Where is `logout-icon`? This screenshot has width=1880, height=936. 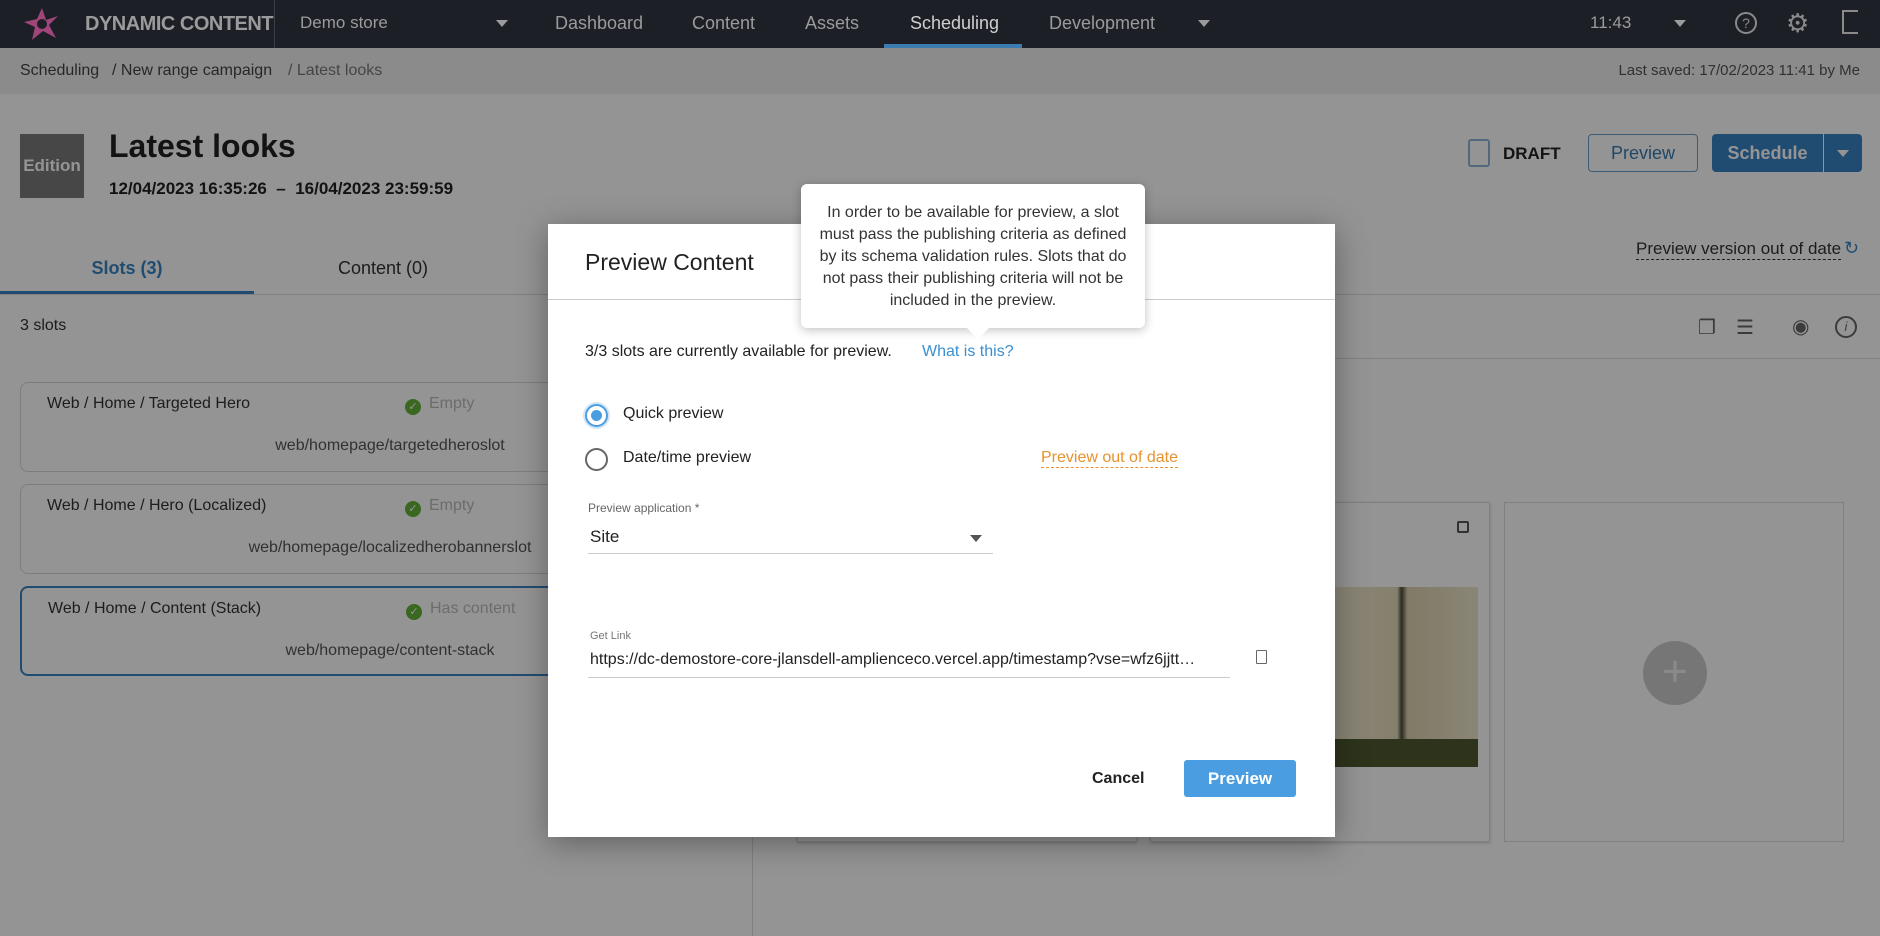
logout-icon is located at coordinates (1850, 22).